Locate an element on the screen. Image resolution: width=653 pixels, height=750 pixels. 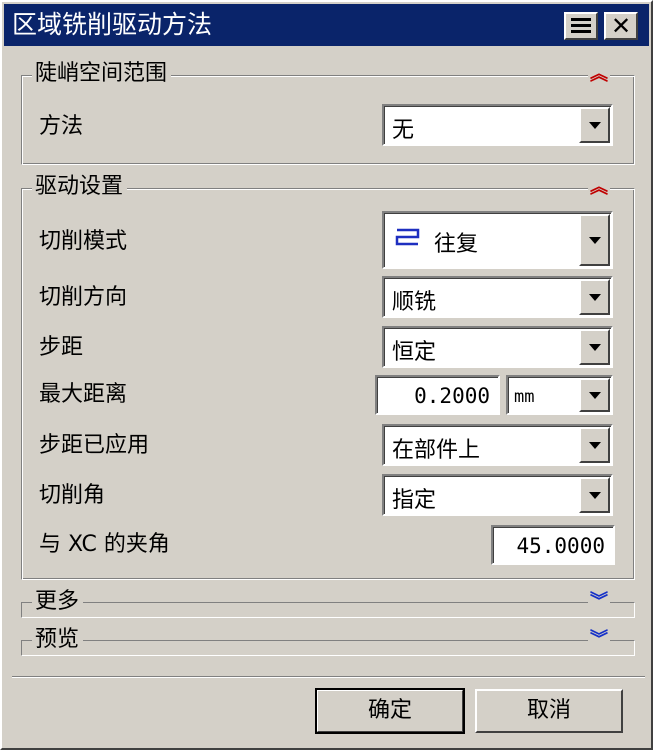
more-group: 更多 ︾ is located at coordinates (328, 604).